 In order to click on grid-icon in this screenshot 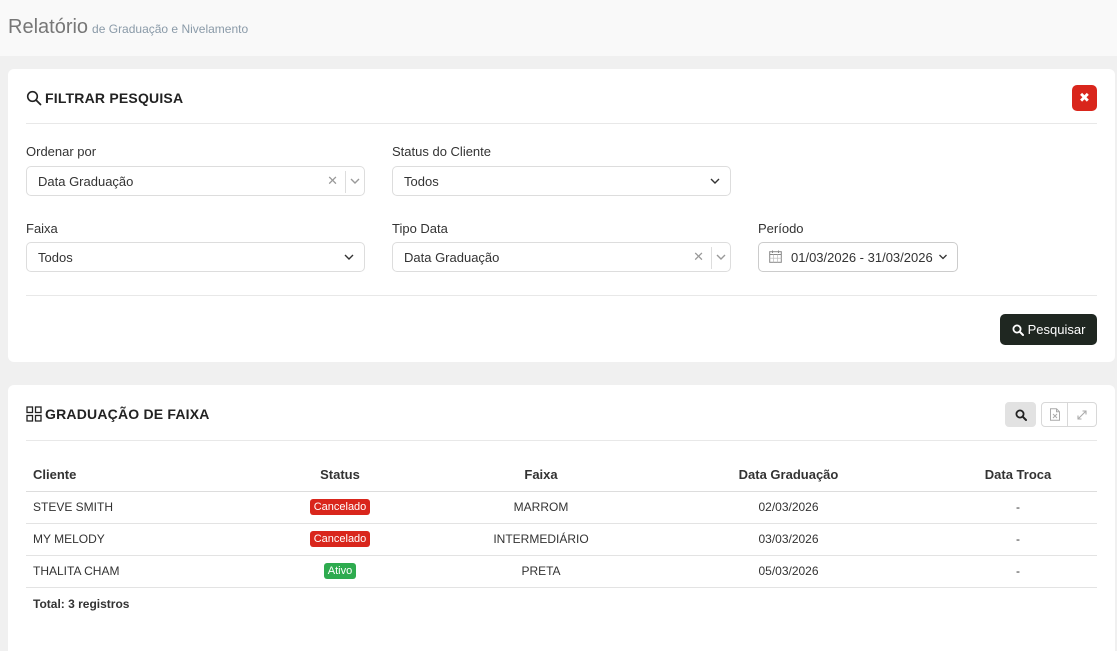, I will do `click(34, 414)`.